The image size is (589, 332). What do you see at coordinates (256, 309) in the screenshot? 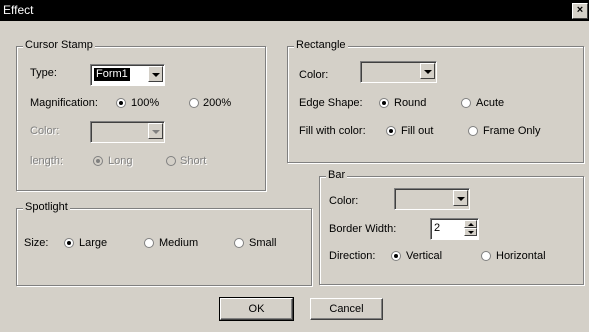
I see `ok-button: OK` at bounding box center [256, 309].